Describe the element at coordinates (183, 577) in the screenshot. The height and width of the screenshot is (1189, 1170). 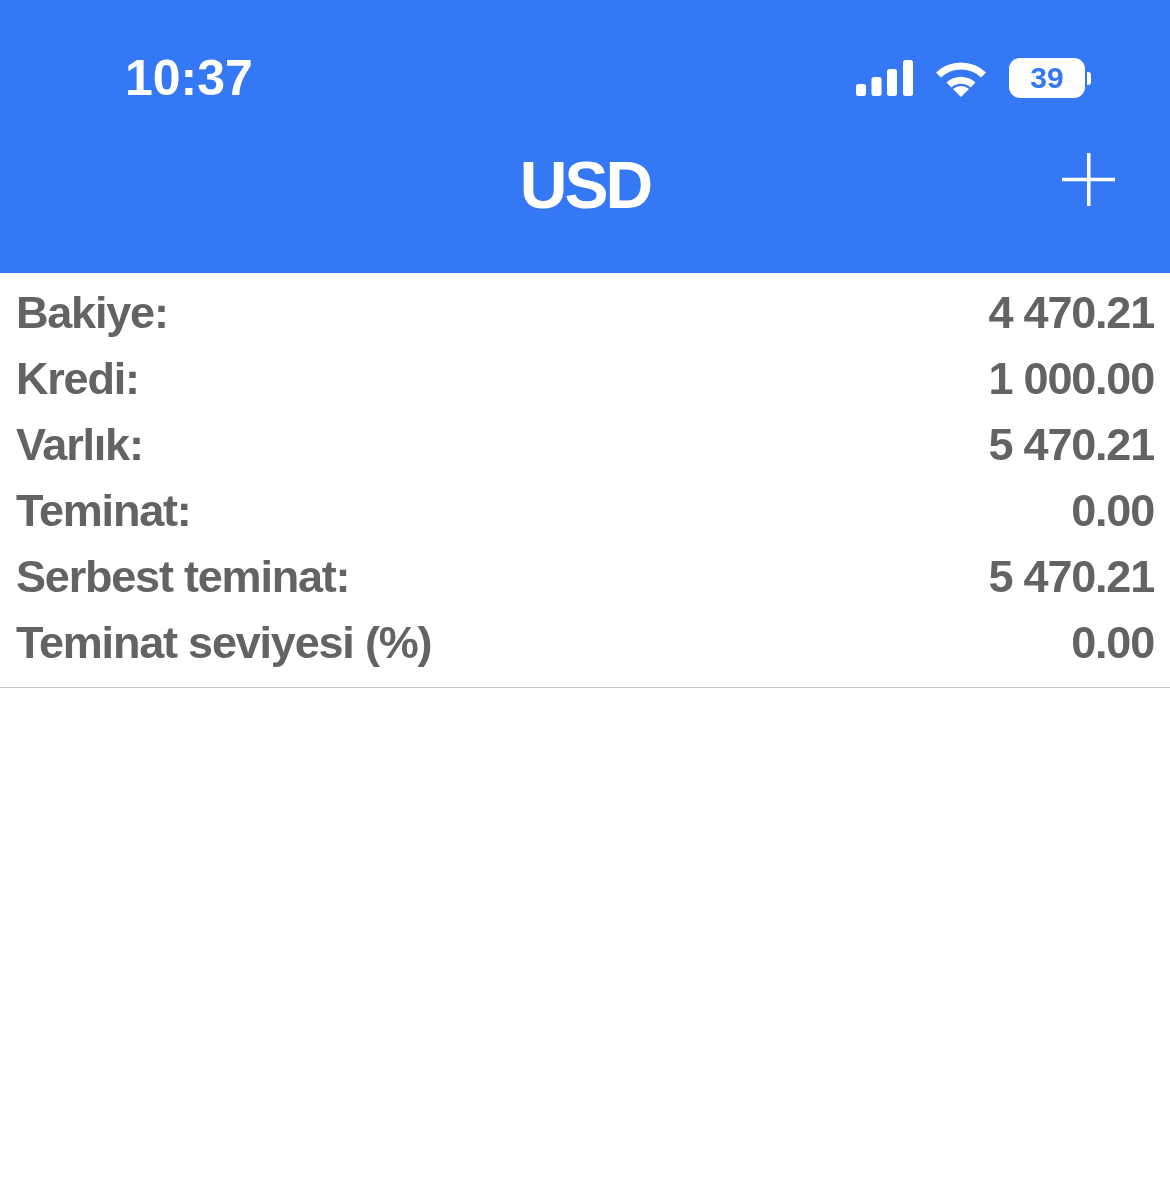
I see `account-label: Serbest teminat:` at that location.